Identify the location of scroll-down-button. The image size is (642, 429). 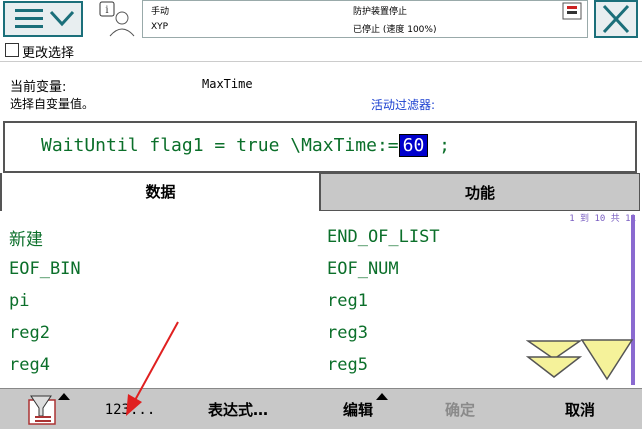
(607, 359).